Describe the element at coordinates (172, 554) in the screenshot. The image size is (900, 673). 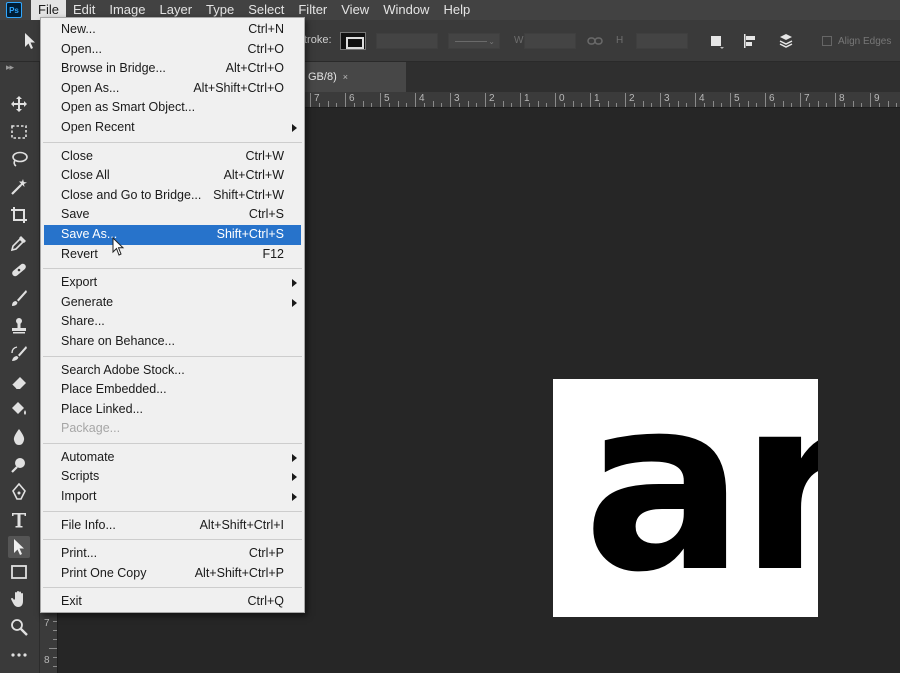
I see `menu-item-print: Print... Ctrl+P` at that location.